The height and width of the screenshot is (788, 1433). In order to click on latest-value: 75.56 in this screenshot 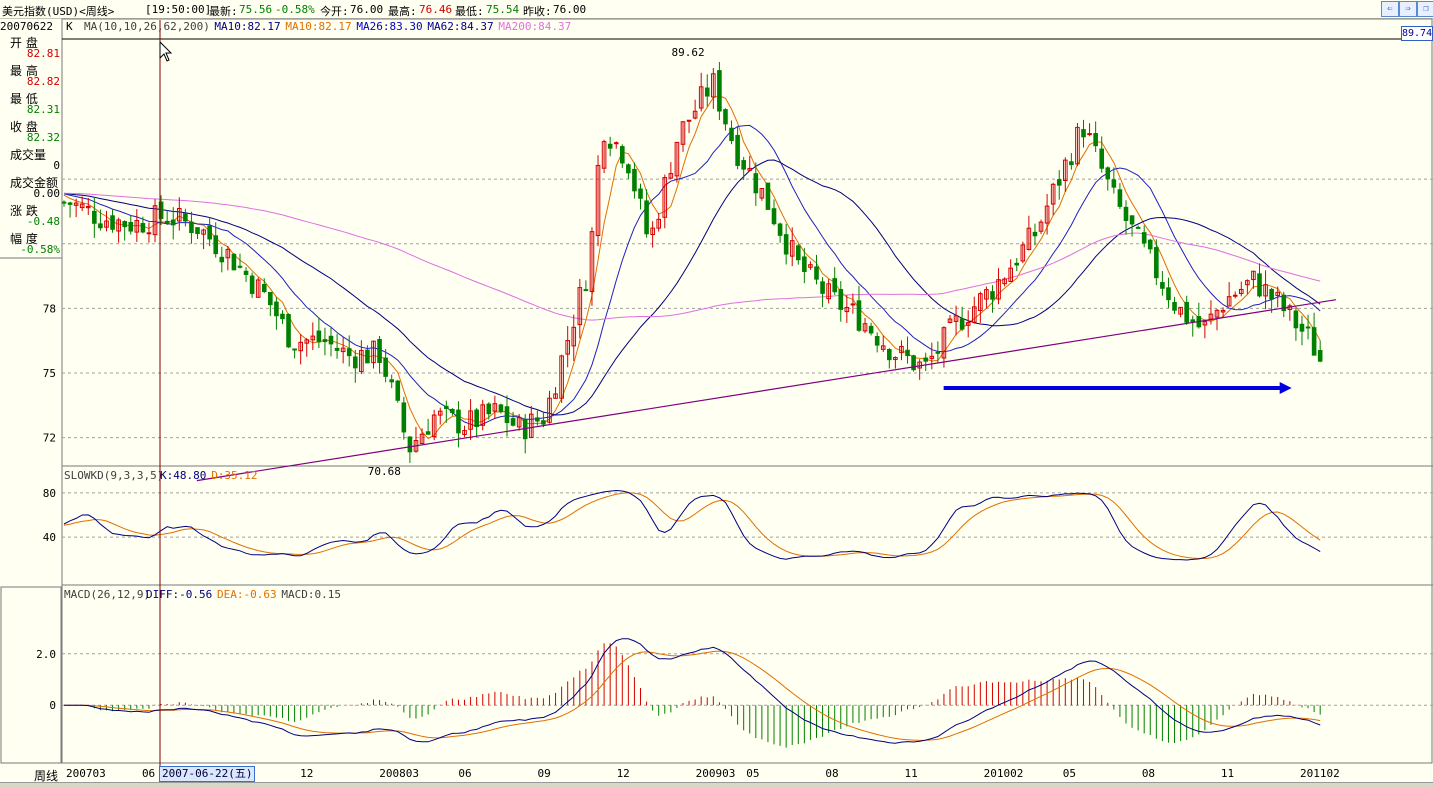, I will do `click(256, 9)`.